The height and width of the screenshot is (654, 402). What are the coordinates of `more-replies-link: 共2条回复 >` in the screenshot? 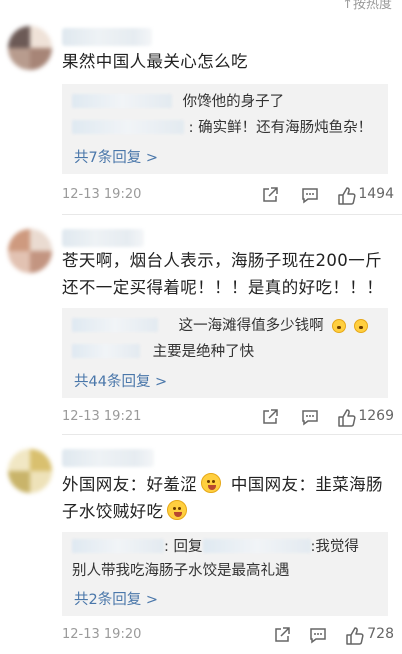 It's located at (116, 598).